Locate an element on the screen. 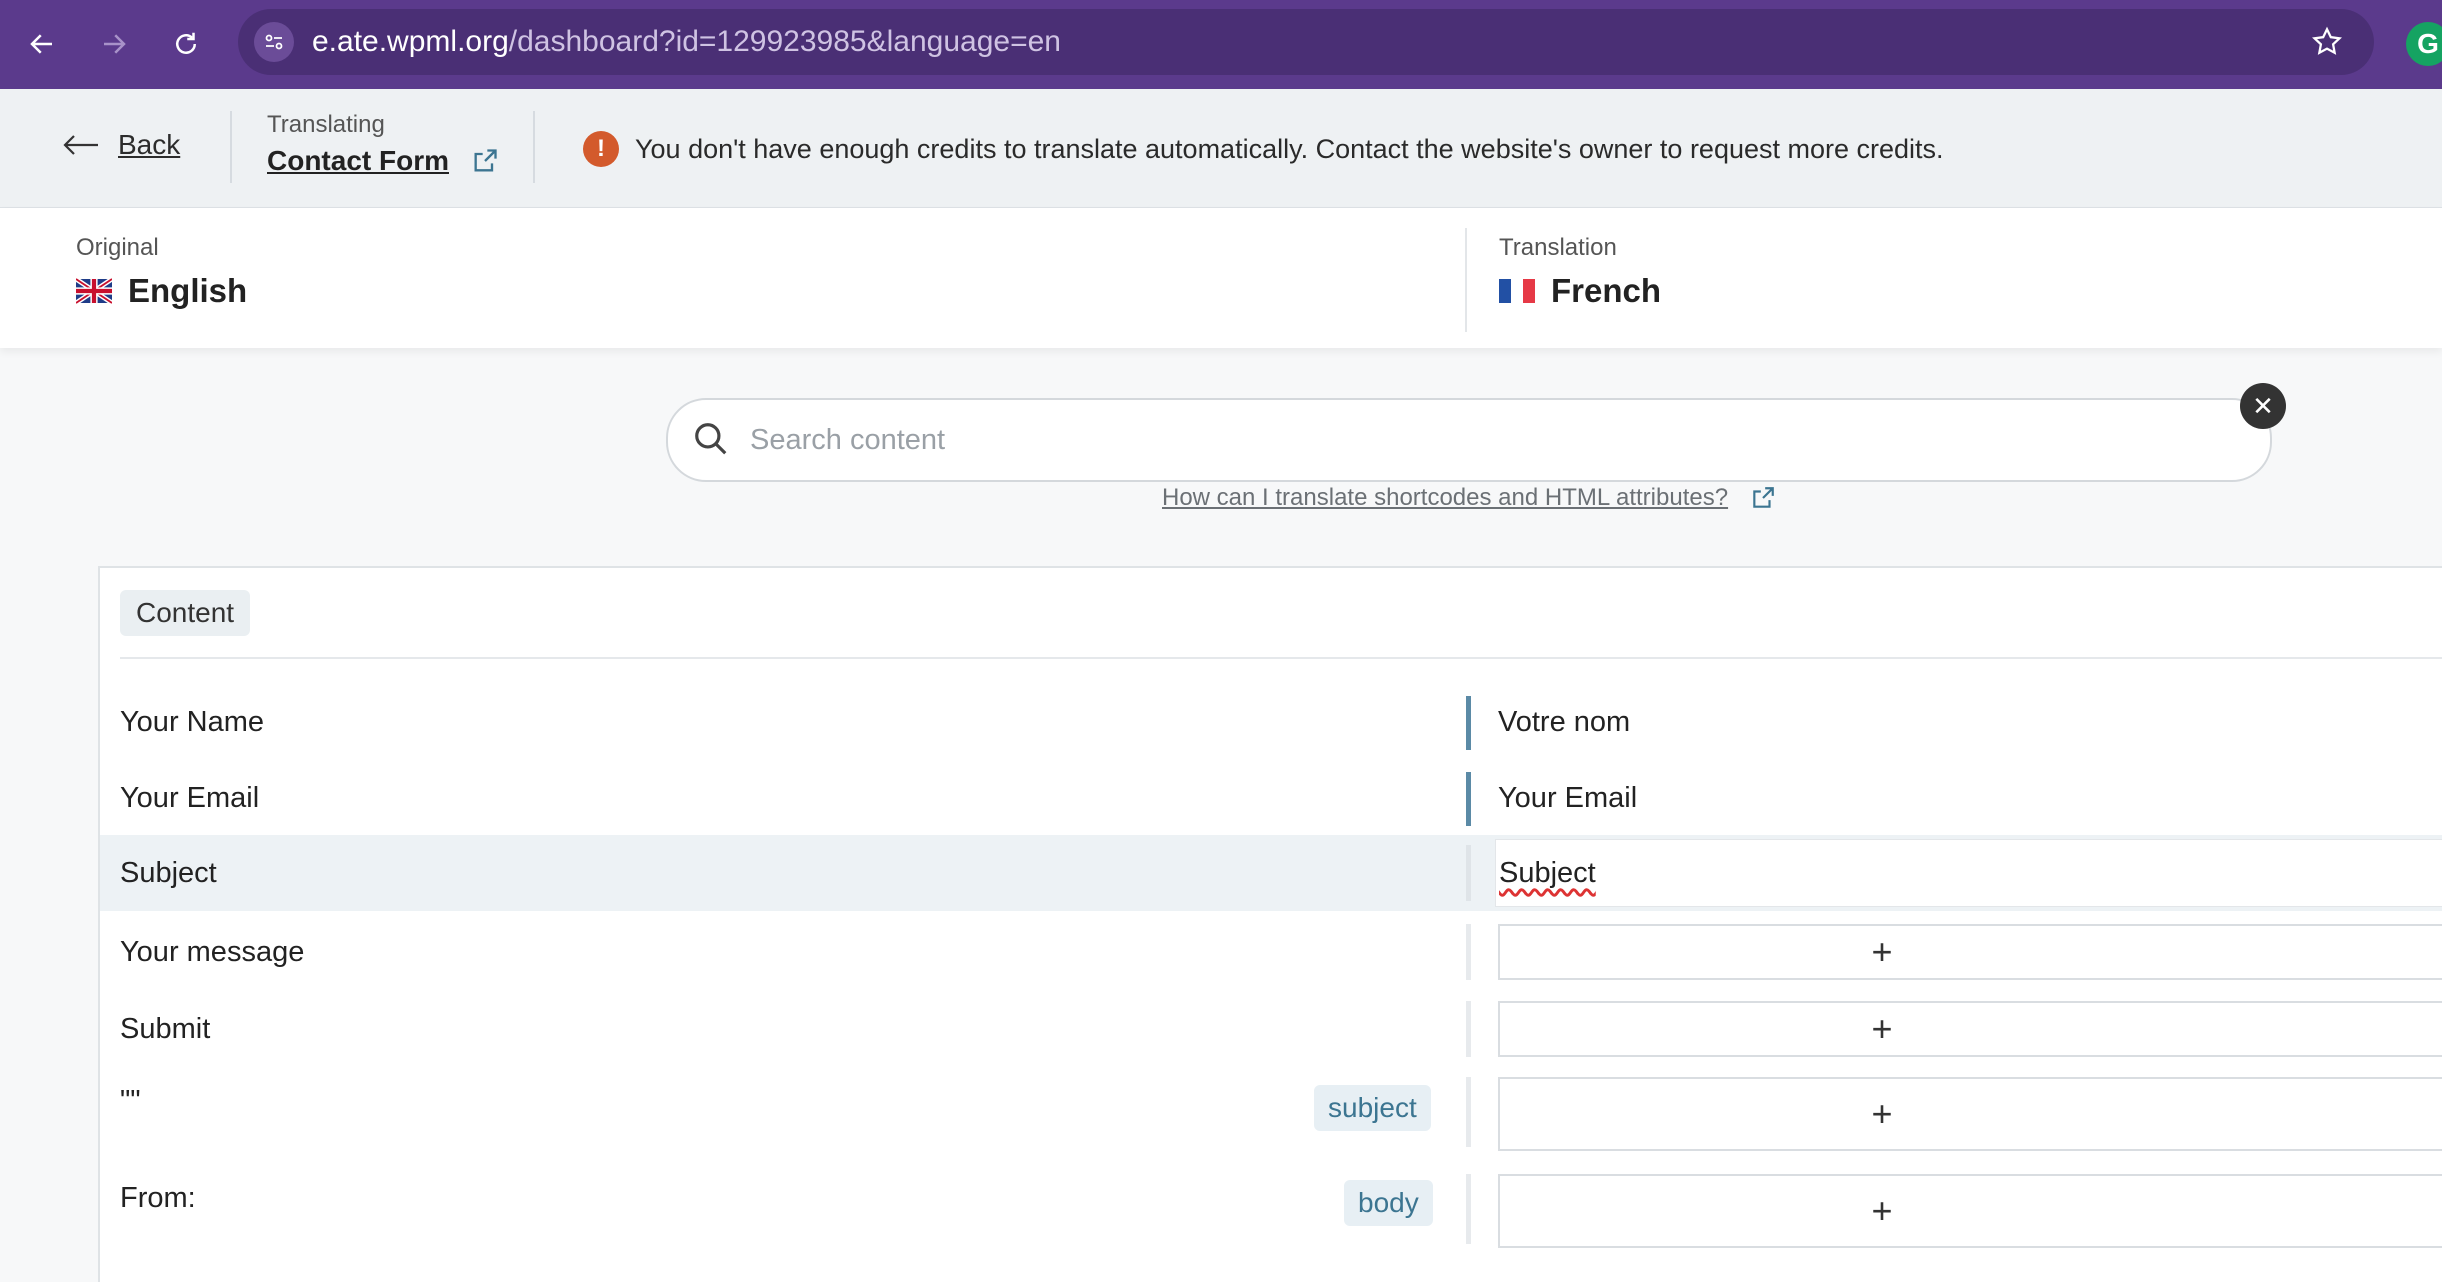 This screenshot has height=1282, width=2442. back-button: Back is located at coordinates (121, 145).